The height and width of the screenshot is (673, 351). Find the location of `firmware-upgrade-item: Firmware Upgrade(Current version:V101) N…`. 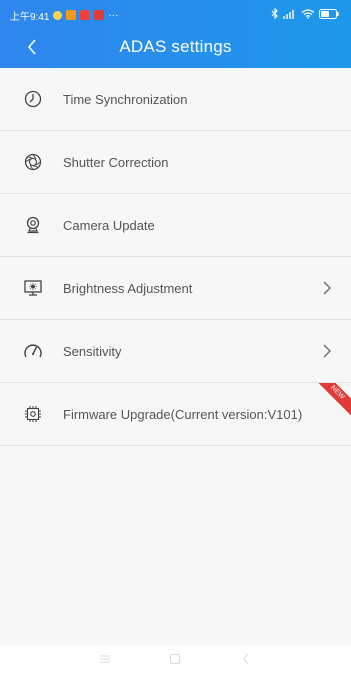

firmware-upgrade-item: Firmware Upgrade(Current version:V101) N… is located at coordinates (175, 414).